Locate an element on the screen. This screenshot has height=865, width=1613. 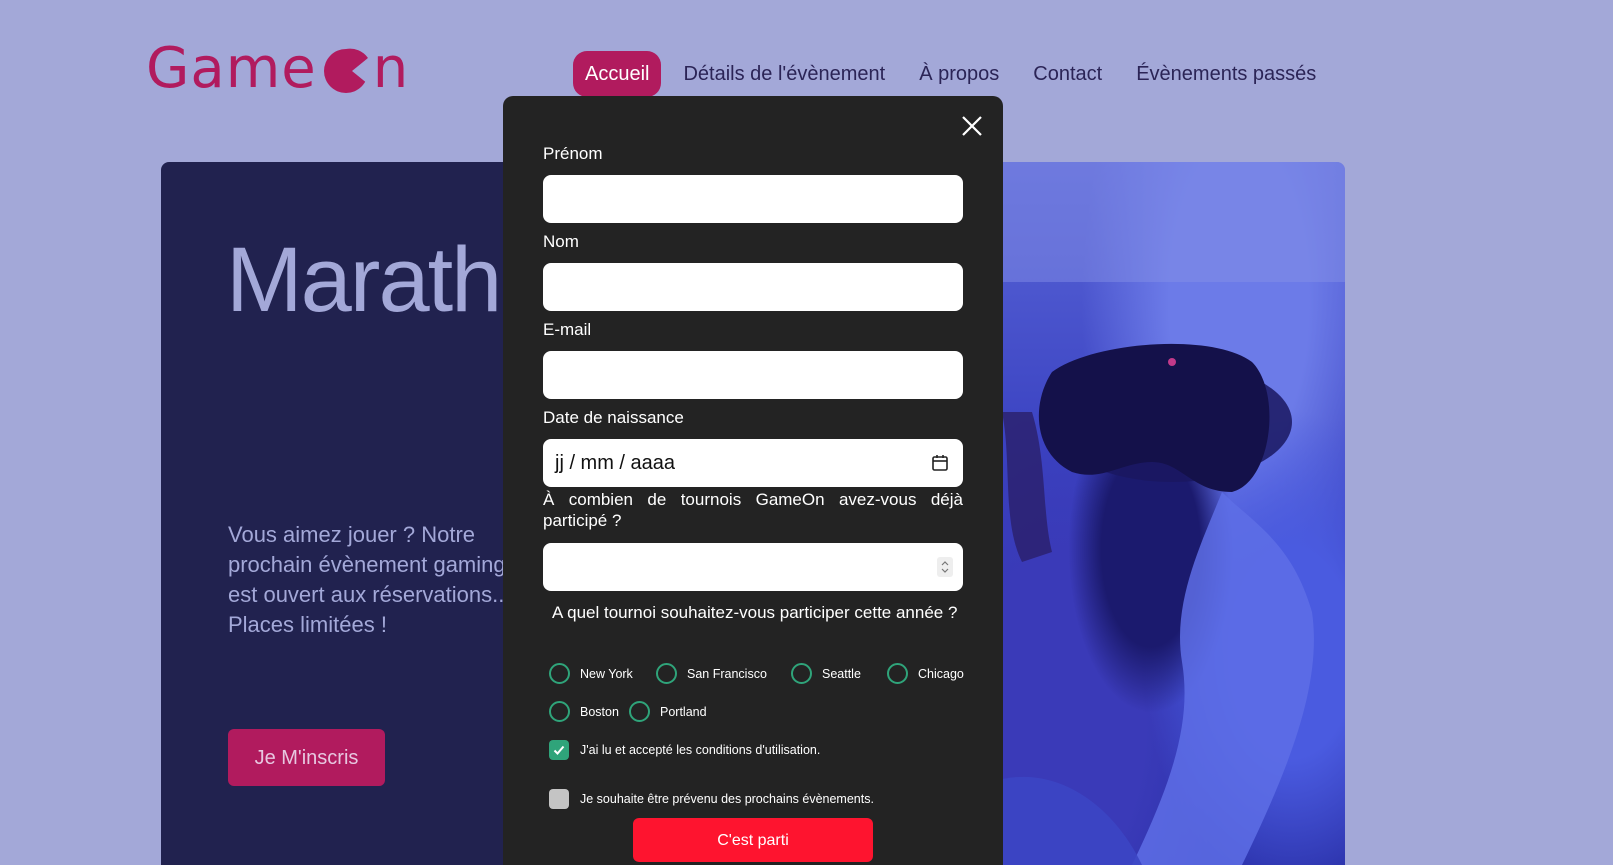
terms-checkbox is located at coordinates (559, 750).